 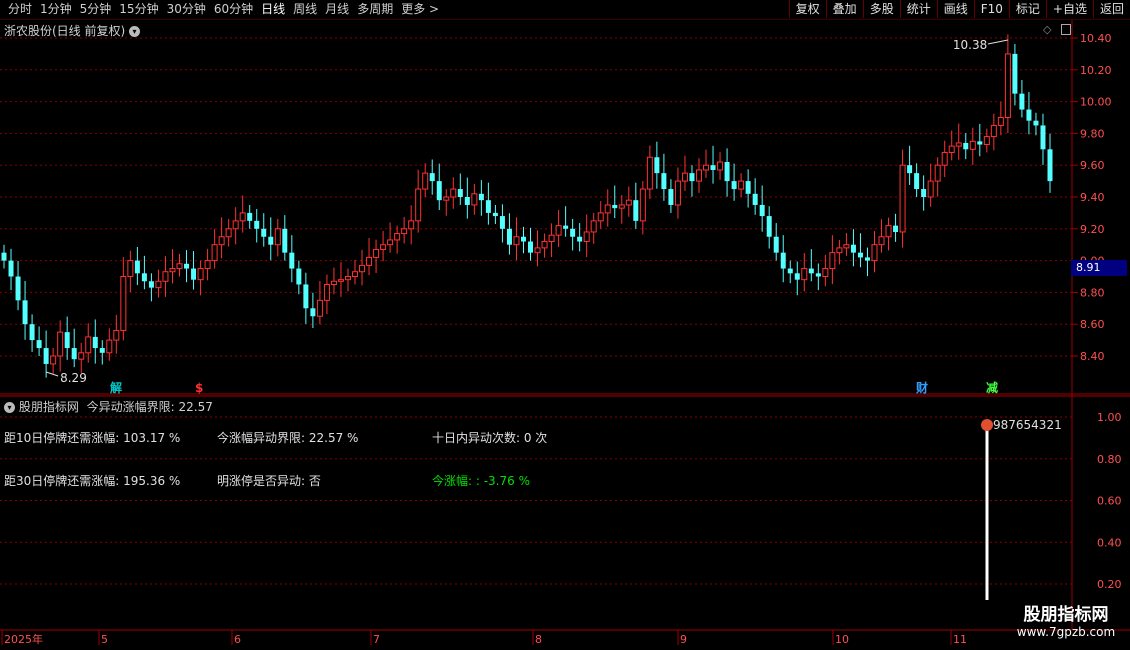 What do you see at coordinates (23, 639) in the screenshot?
I see `date-label: 2025年` at bounding box center [23, 639].